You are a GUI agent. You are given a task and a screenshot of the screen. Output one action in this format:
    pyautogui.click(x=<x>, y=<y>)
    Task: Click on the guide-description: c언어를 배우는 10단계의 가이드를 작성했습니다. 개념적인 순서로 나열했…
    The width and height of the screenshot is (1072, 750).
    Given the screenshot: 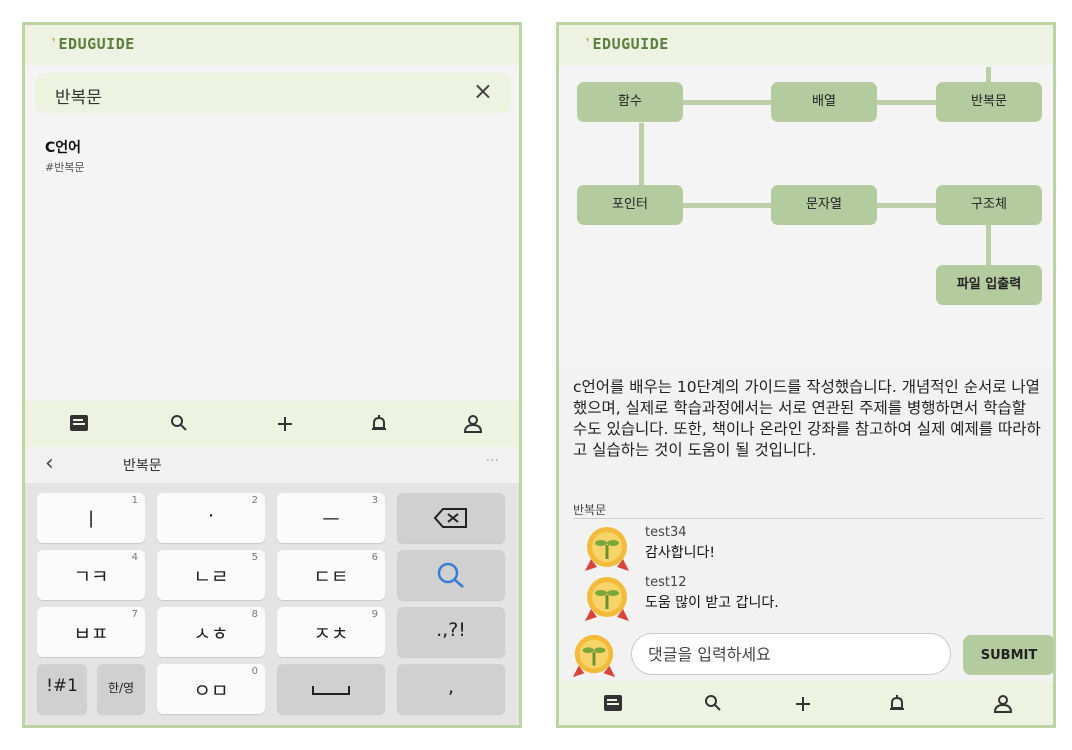 What is the action you would take?
    pyautogui.click(x=807, y=418)
    